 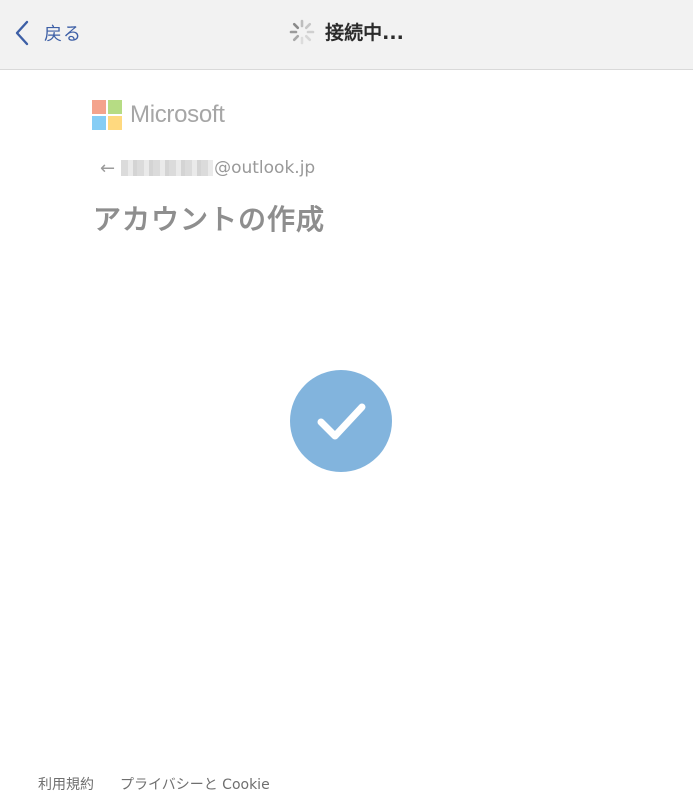 I want to click on back-arrow-icon: ←, so click(x=107, y=168).